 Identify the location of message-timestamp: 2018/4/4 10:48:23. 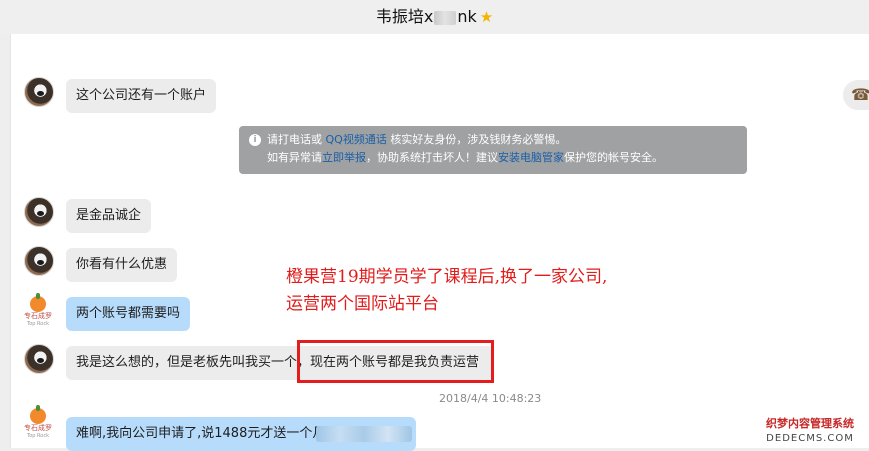
(490, 398).